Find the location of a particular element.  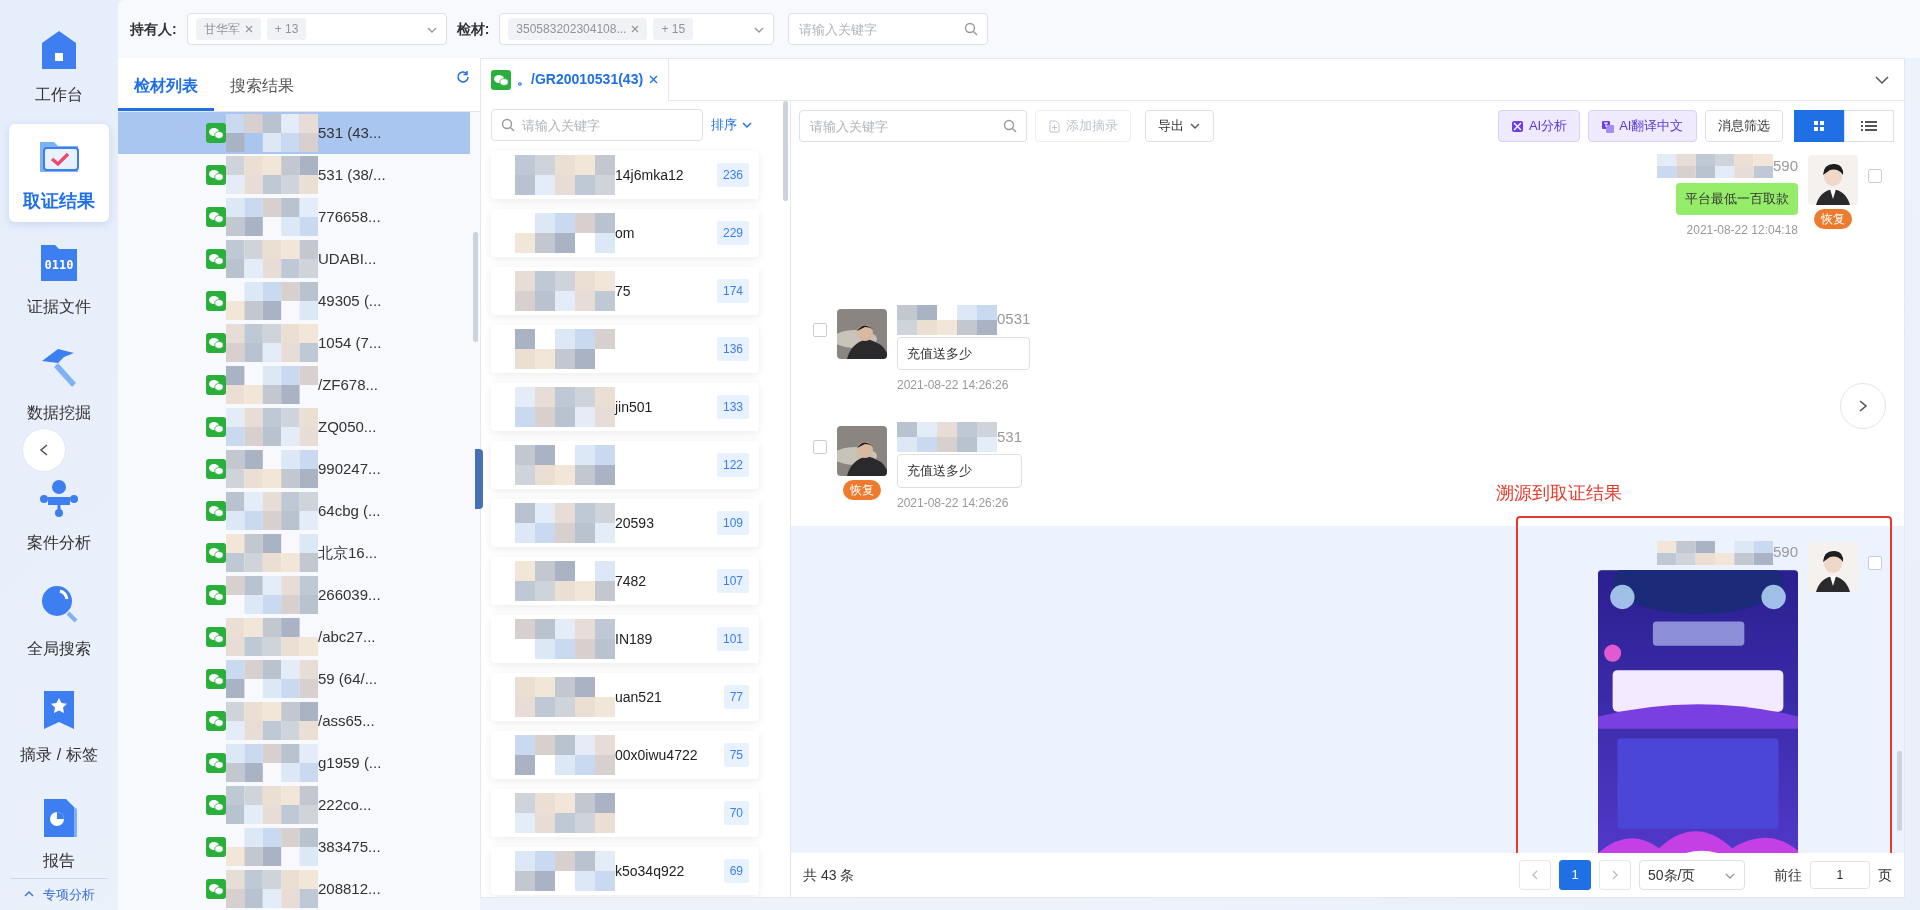

contact-card: om 229 is located at coordinates (625, 233).